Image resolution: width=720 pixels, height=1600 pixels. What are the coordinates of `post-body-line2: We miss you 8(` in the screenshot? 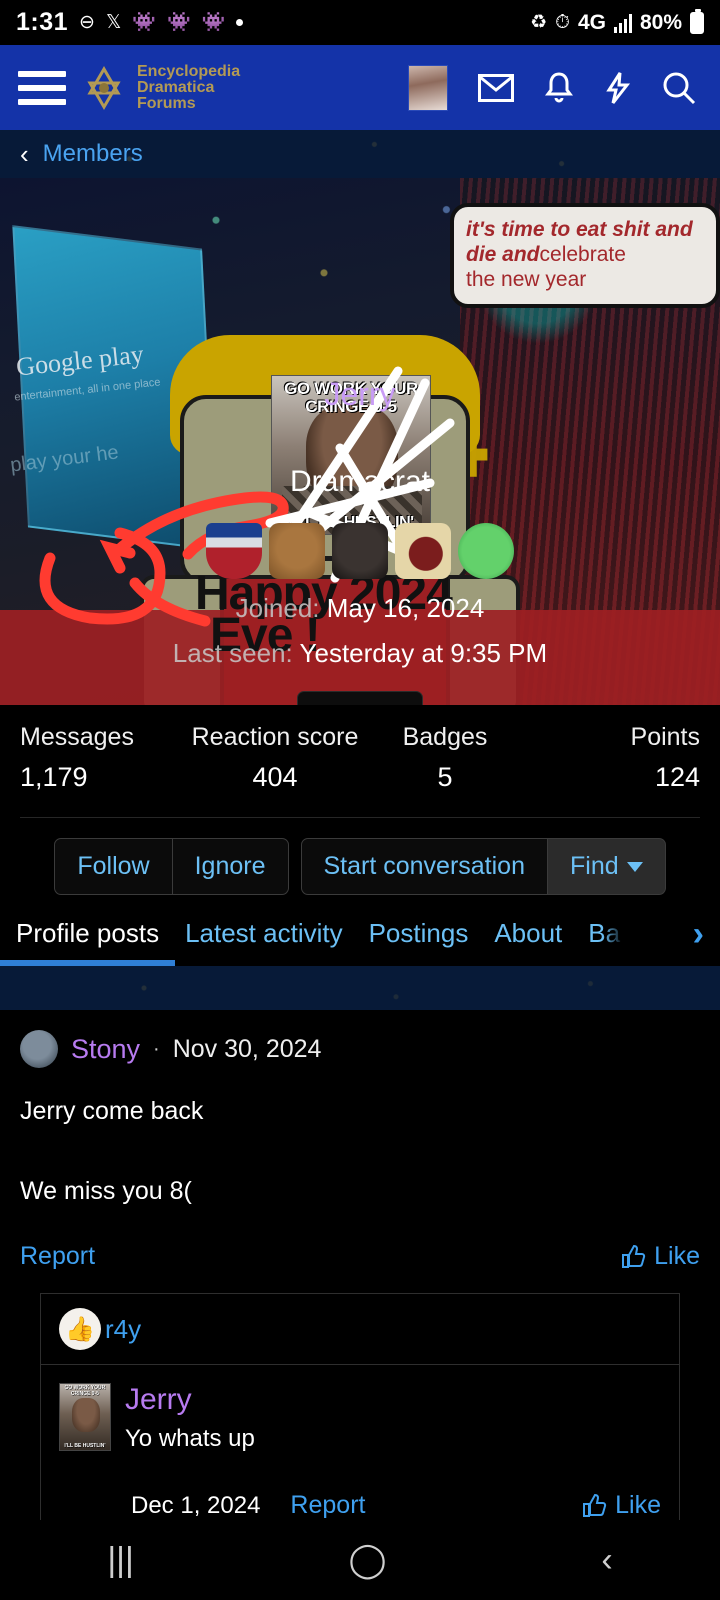 It's located at (106, 1191).